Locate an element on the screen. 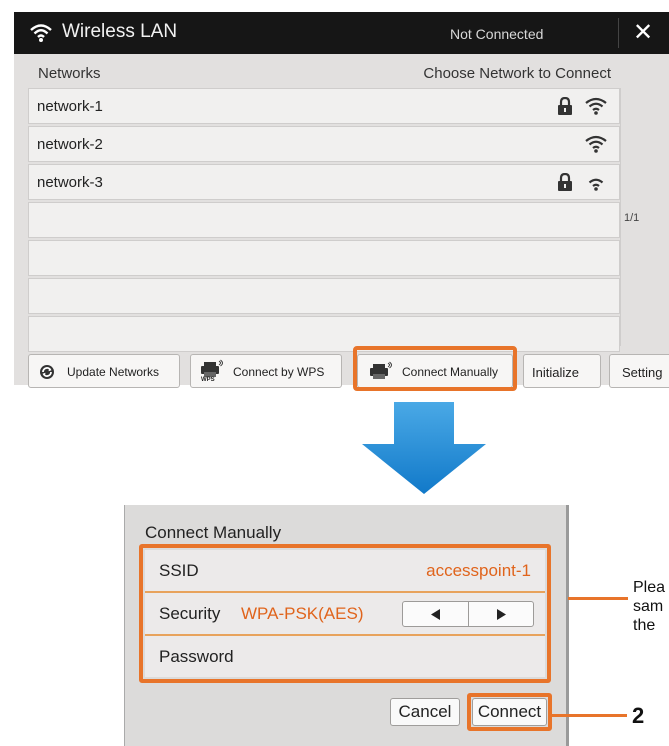  network-row: network-2 is located at coordinates (324, 144).